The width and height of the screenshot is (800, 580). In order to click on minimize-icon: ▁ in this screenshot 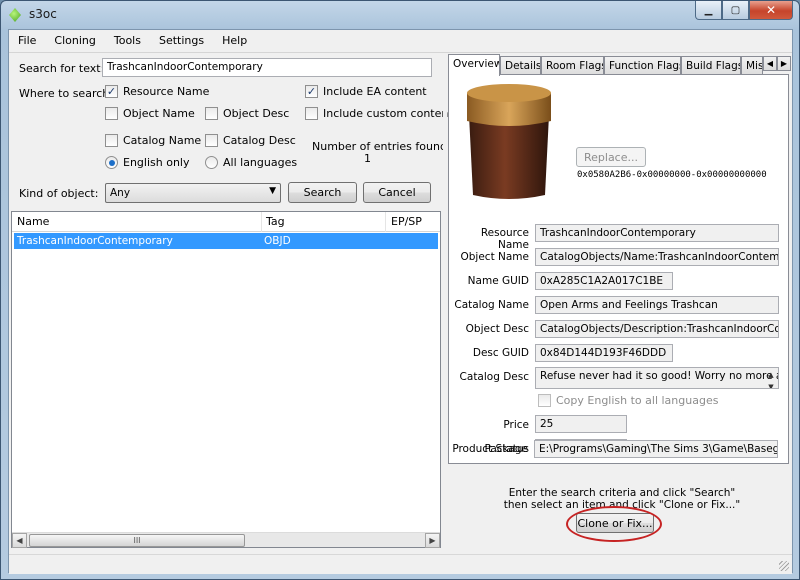, I will do `click(708, 10)`.